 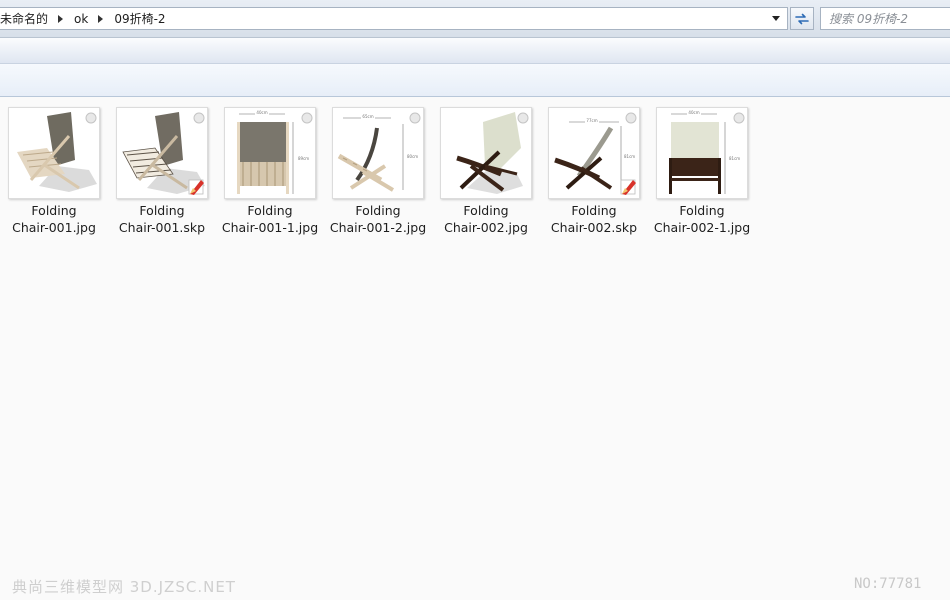 I want to click on file-item: Folding Chair-001.skp, so click(x=162, y=172).